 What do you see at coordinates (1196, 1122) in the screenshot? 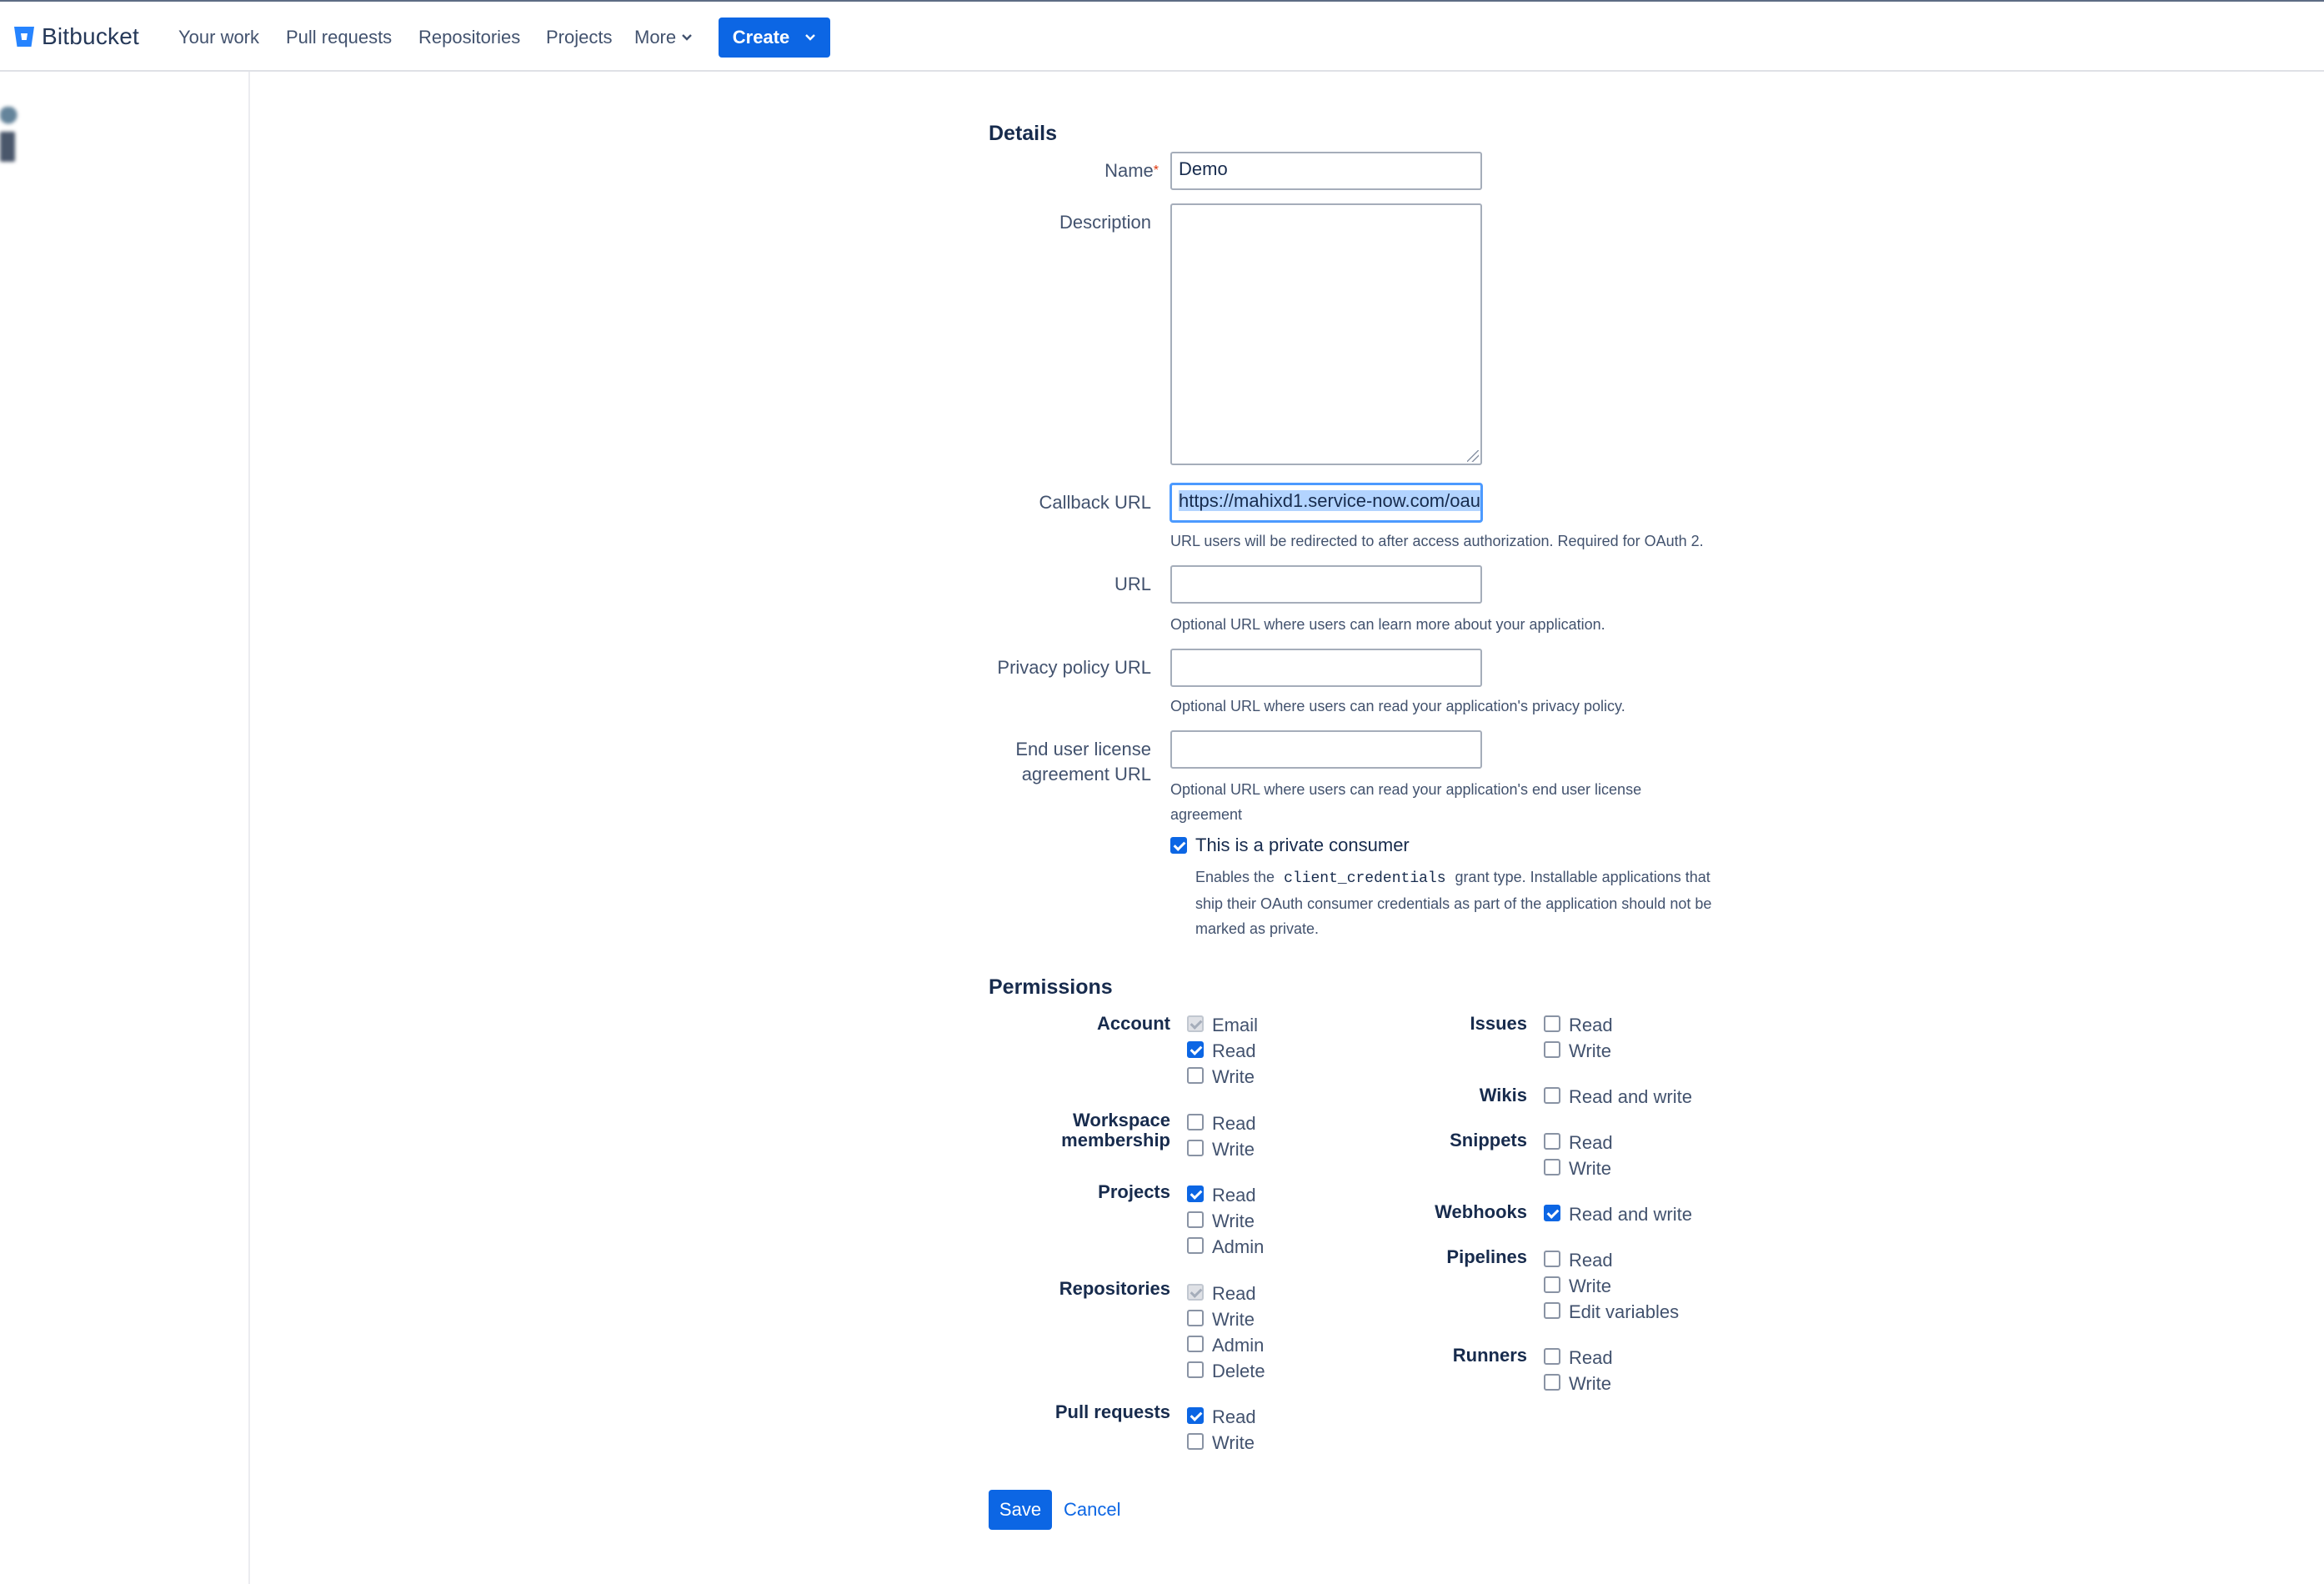
I see `workspace-read-checkbox` at bounding box center [1196, 1122].